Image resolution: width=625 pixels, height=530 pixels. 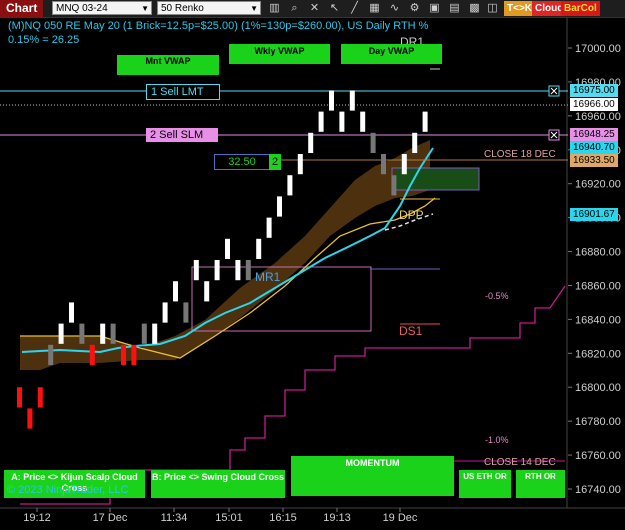 What do you see at coordinates (209, 8) in the screenshot?
I see `bar-type-selector: 50 Renko ▼` at bounding box center [209, 8].